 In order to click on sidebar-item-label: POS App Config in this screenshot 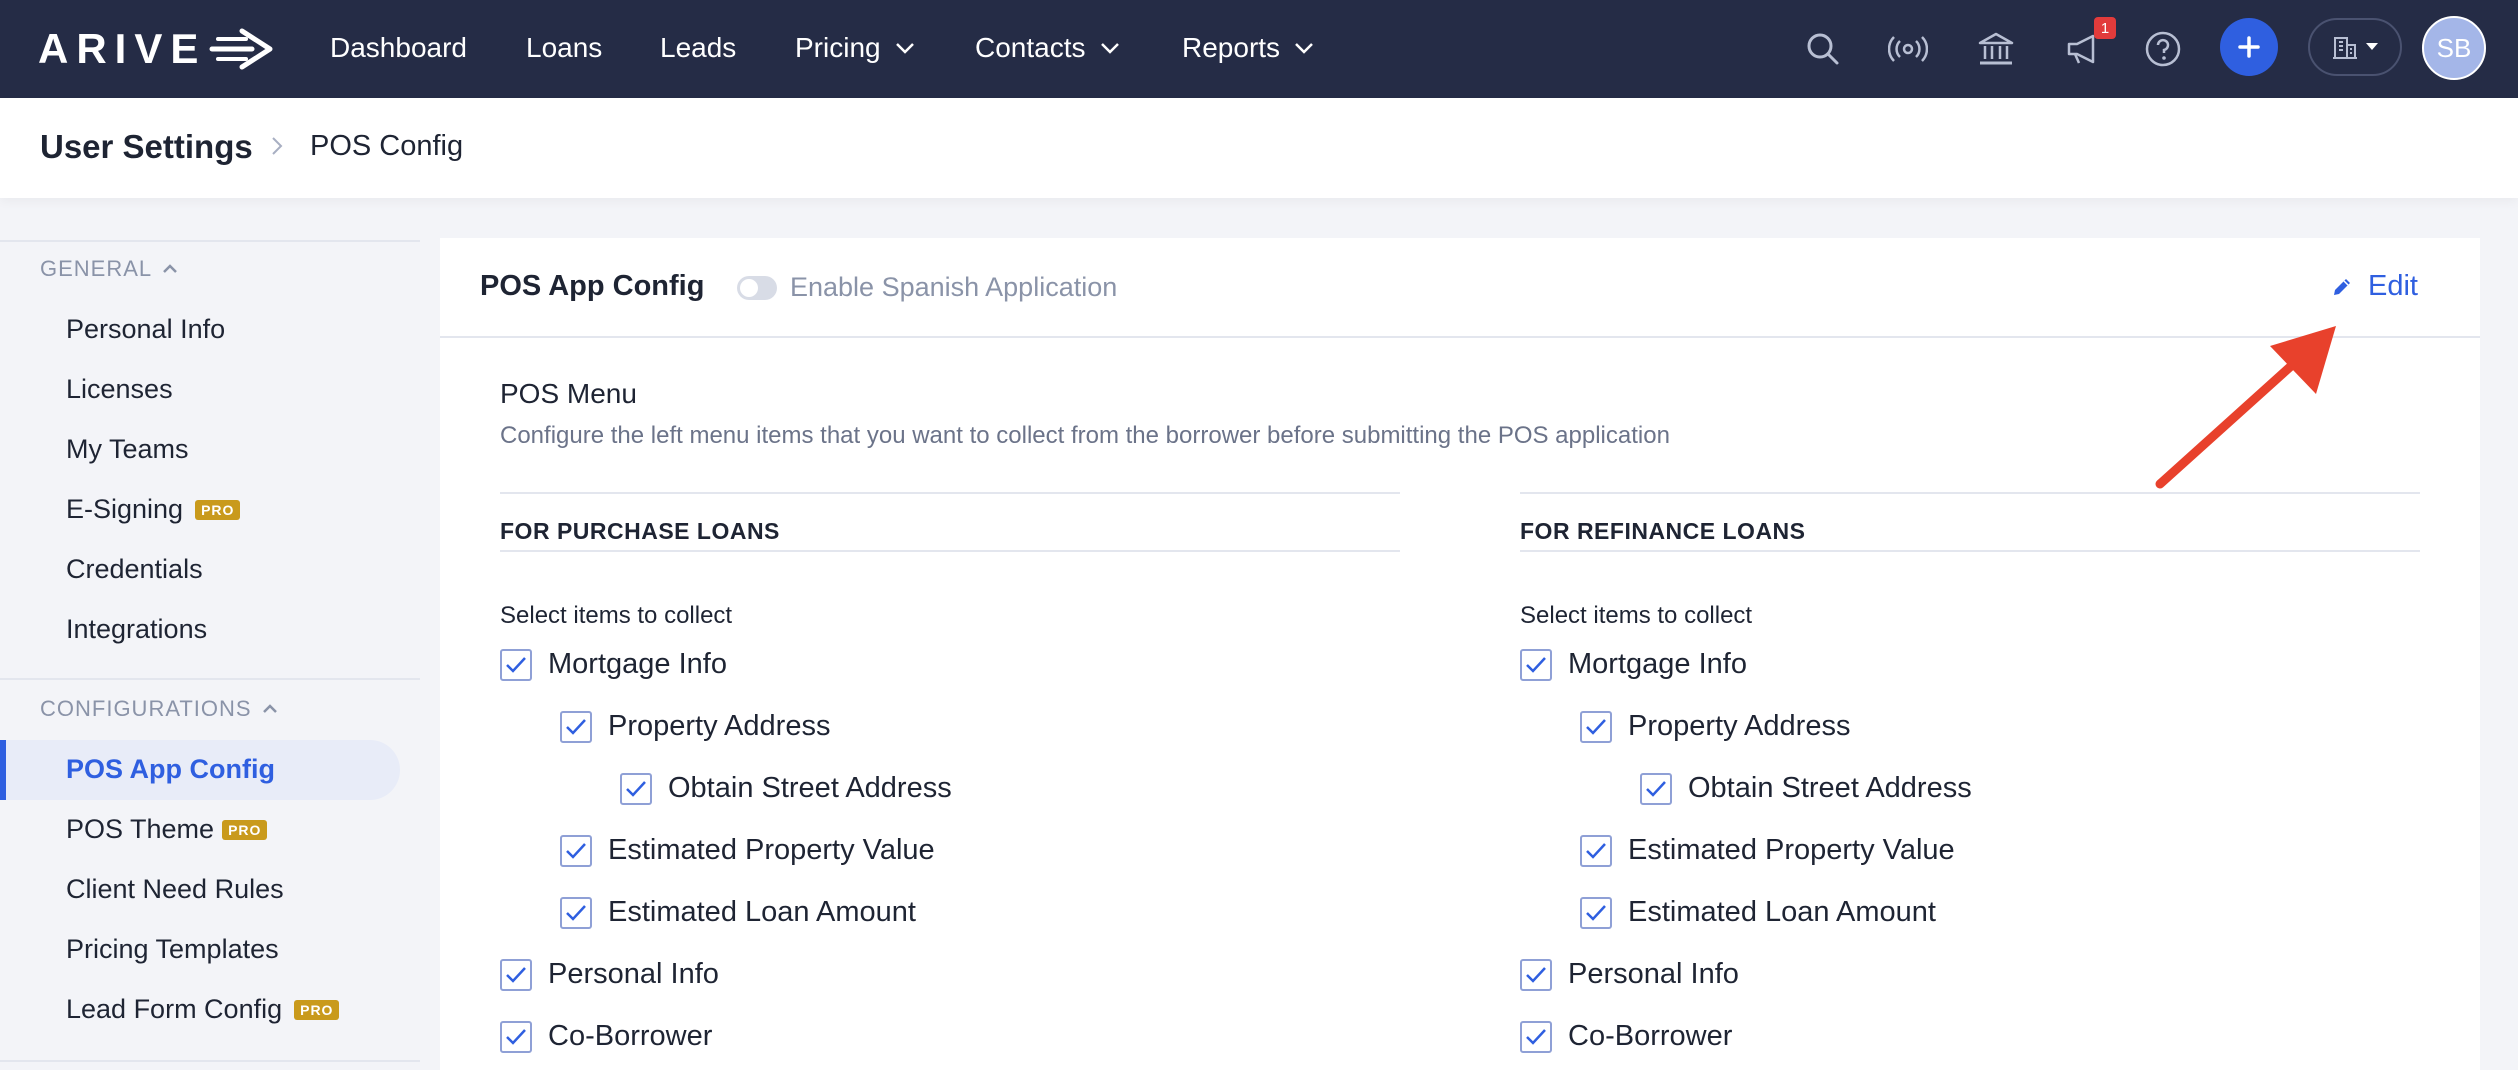, I will do `click(170, 769)`.